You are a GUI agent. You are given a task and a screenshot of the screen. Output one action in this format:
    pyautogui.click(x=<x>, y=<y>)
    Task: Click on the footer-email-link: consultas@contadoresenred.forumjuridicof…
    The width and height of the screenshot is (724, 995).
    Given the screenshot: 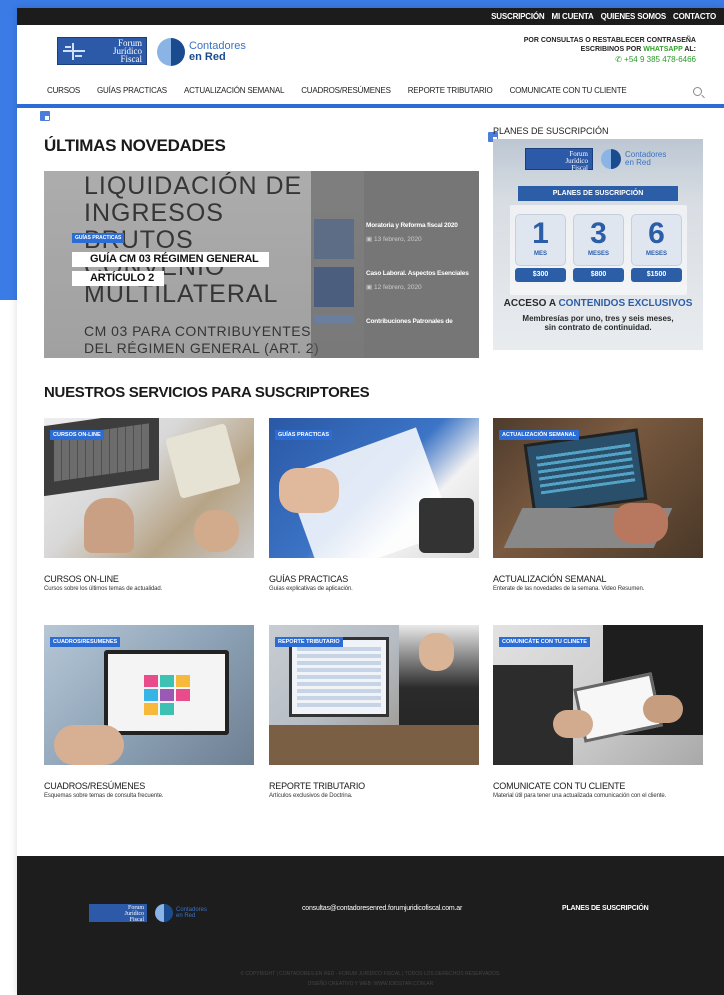 What is the action you would take?
    pyautogui.click(x=382, y=908)
    